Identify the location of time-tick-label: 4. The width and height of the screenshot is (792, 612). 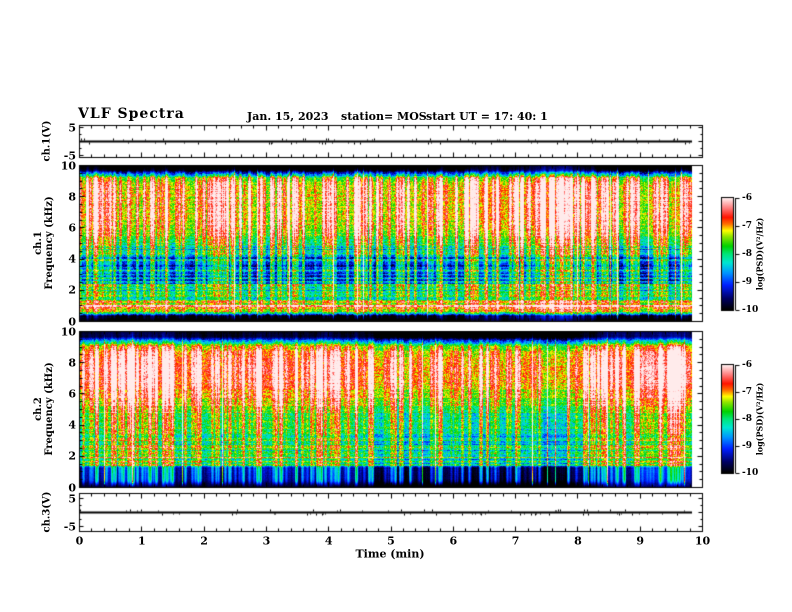
(328, 541).